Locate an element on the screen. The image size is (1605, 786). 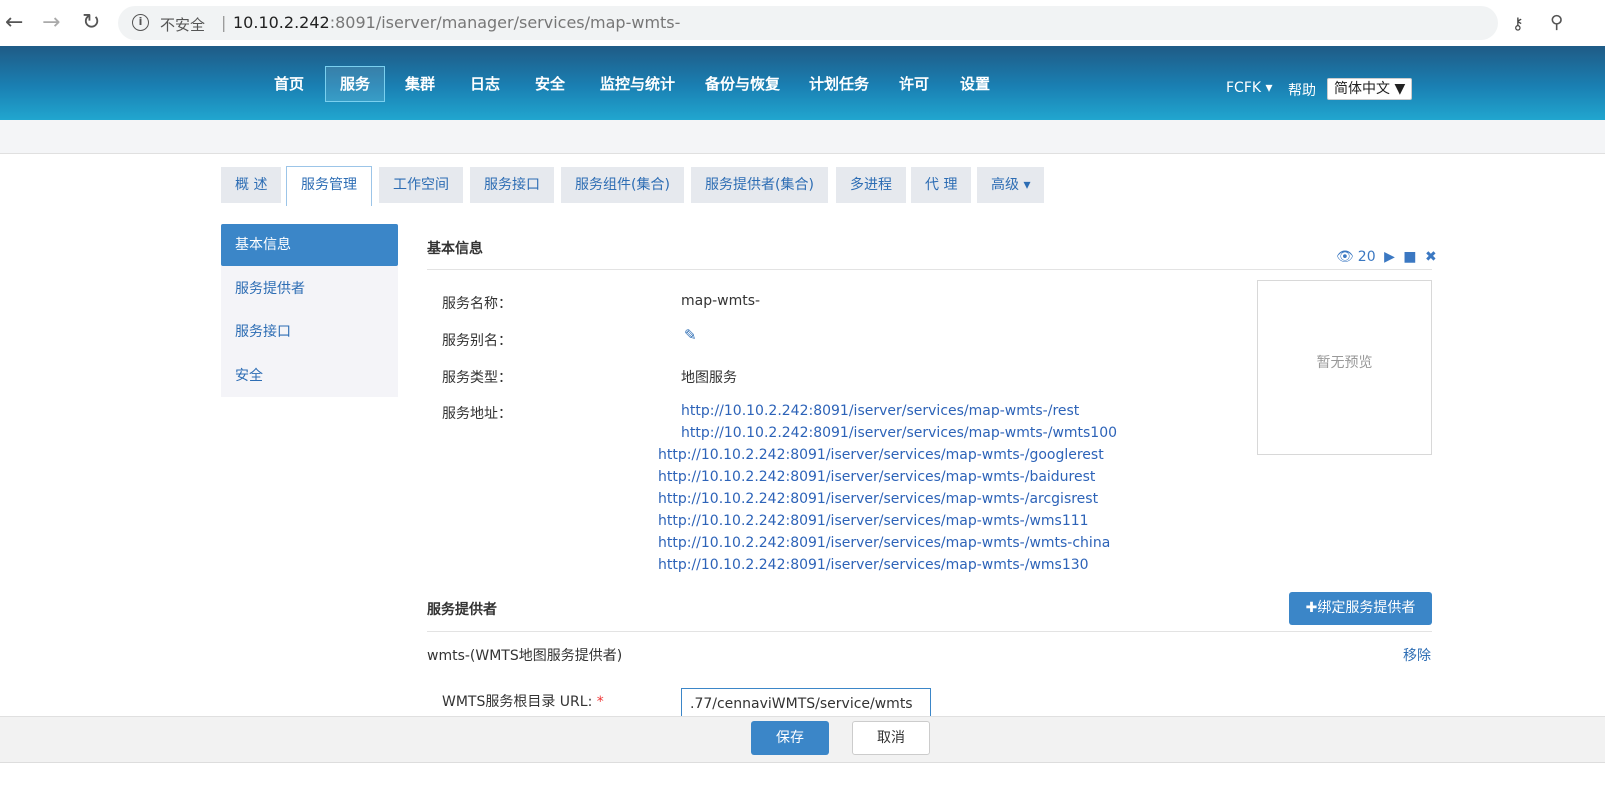
menu-monitoring: 监控与统计 is located at coordinates (637, 84).